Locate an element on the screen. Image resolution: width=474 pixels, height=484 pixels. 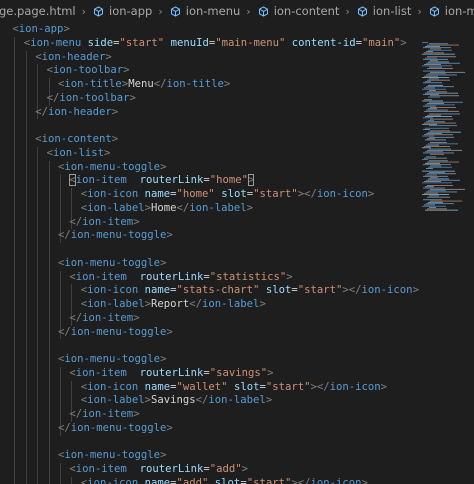
code-line: <ion-label>Savings</ion-label> is located at coordinates (176, 401).